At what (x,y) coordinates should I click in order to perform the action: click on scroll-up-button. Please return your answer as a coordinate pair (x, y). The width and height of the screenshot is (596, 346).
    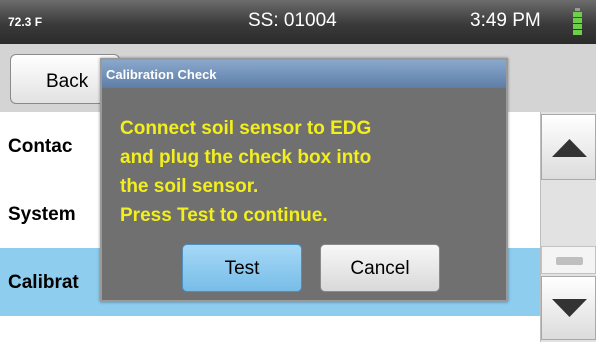
    Looking at the image, I should click on (568, 147).